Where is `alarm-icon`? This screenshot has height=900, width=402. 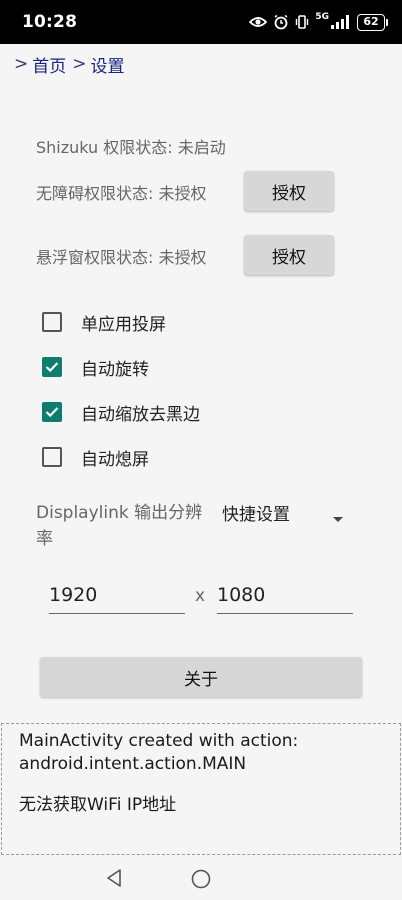
alarm-icon is located at coordinates (281, 22).